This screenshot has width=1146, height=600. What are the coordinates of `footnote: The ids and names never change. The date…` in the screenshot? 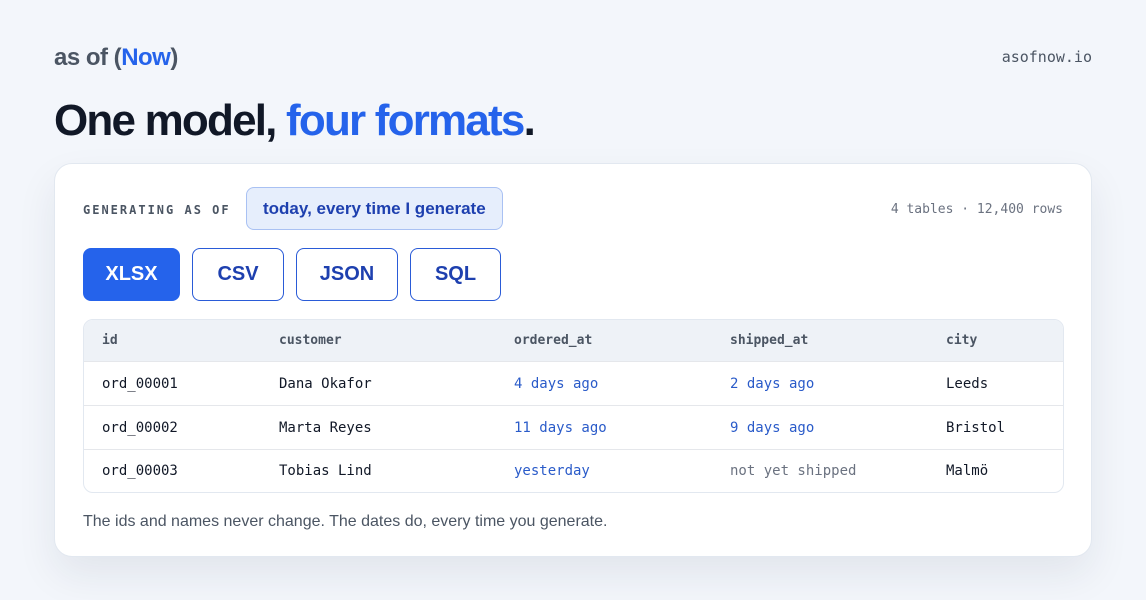 It's located at (345, 521).